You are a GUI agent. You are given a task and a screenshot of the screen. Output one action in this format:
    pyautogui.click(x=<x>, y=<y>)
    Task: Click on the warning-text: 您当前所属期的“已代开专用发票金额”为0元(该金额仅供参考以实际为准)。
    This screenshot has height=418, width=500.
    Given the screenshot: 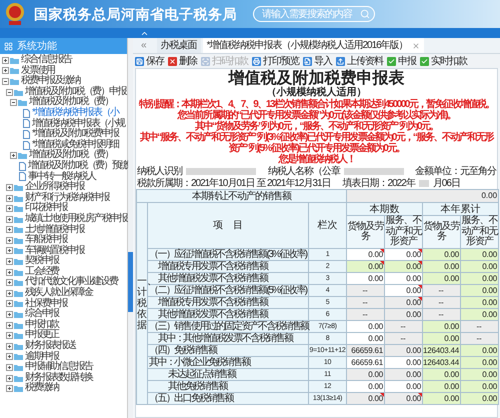 What is the action you would take?
    pyautogui.click(x=316, y=115)
    